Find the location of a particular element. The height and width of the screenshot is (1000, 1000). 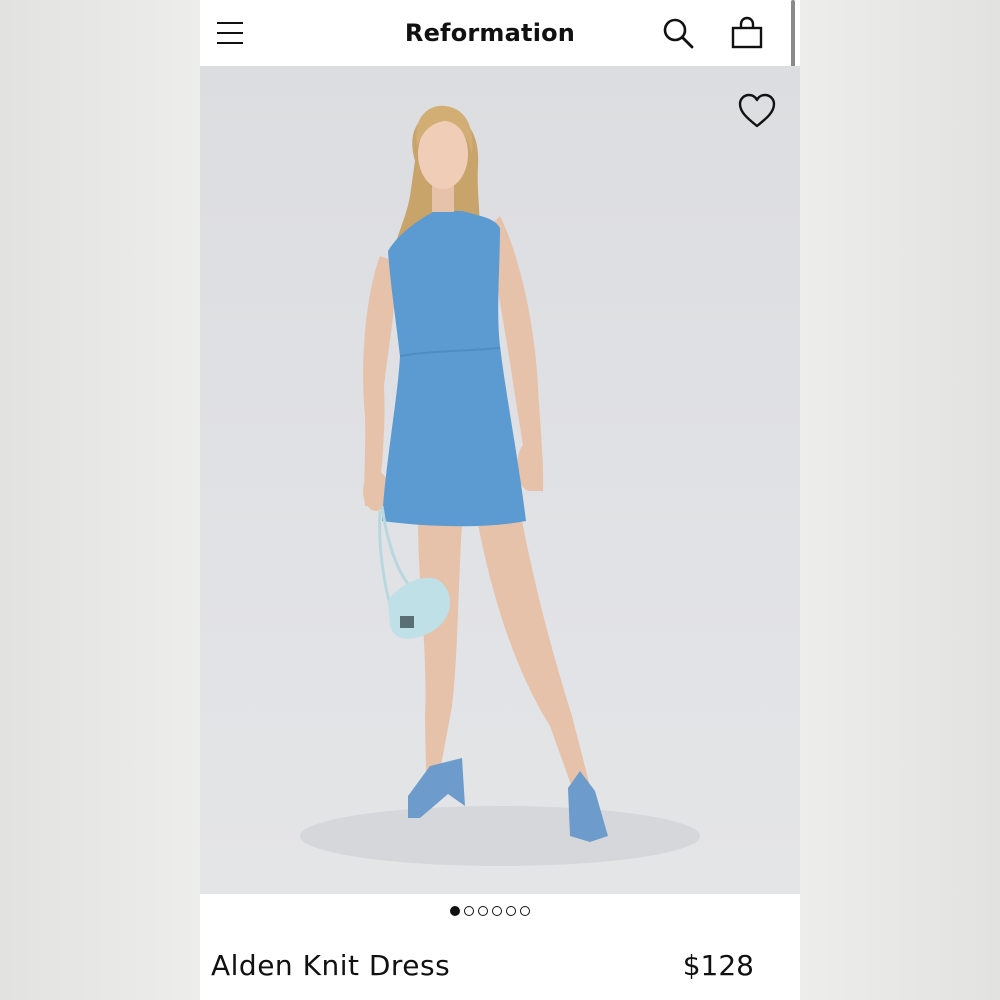

heart-outline-icon is located at coordinates (757, 110).